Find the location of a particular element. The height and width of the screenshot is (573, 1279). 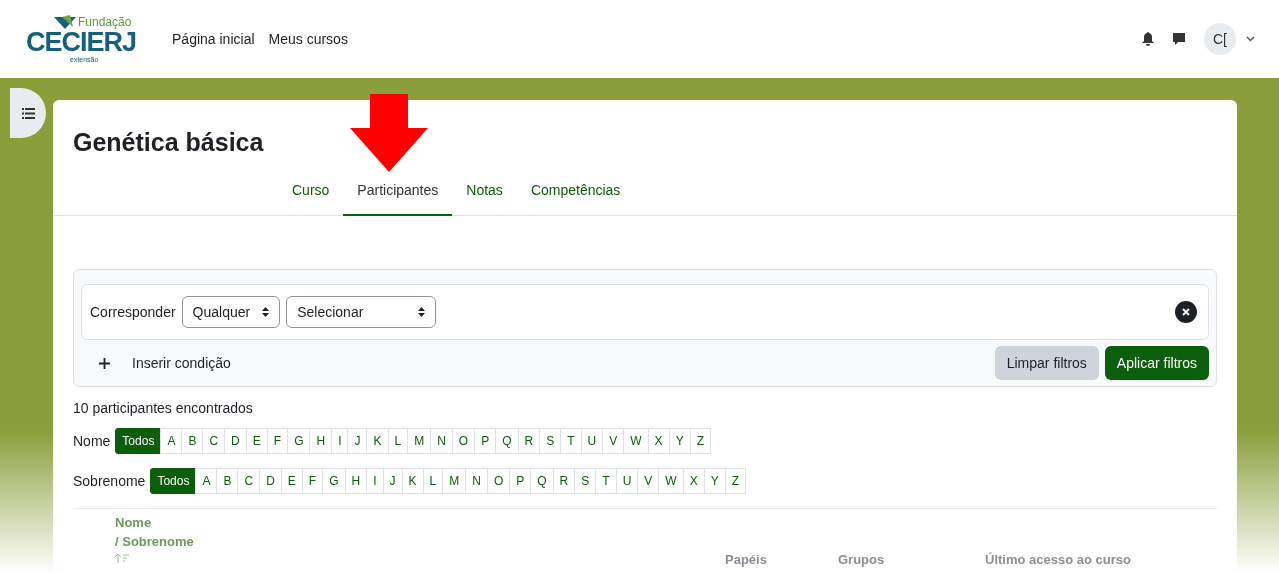

user-avatar: C[ is located at coordinates (1220, 39).